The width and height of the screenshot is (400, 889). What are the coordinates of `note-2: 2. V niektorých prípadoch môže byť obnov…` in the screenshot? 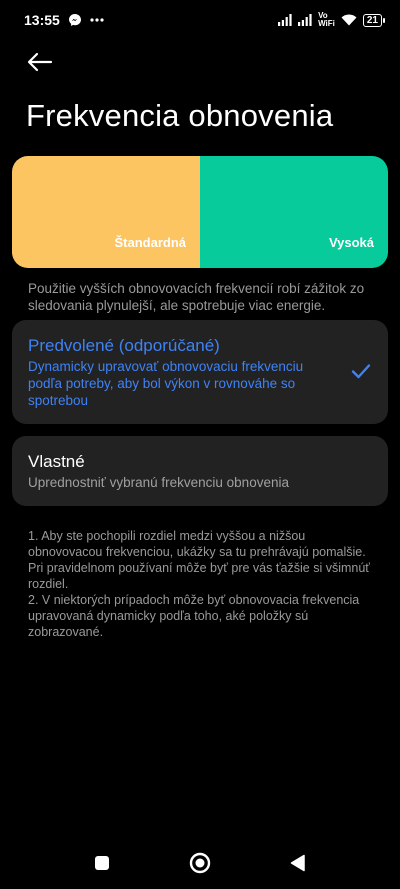 It's located at (194, 616).